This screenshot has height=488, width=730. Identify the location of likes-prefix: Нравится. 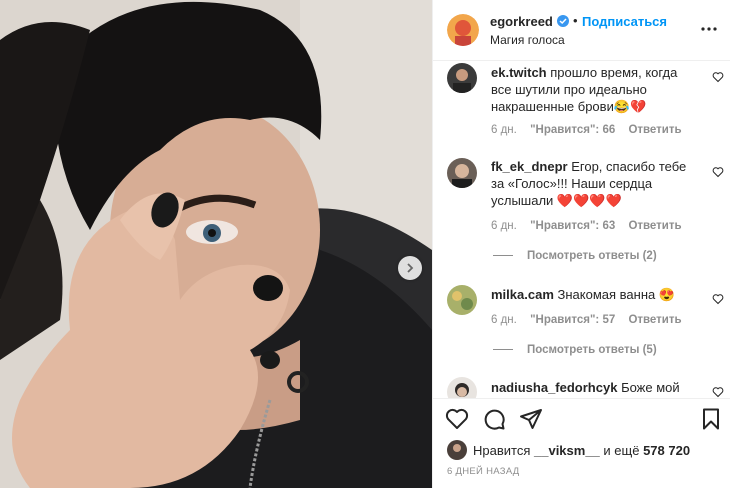
(502, 450).